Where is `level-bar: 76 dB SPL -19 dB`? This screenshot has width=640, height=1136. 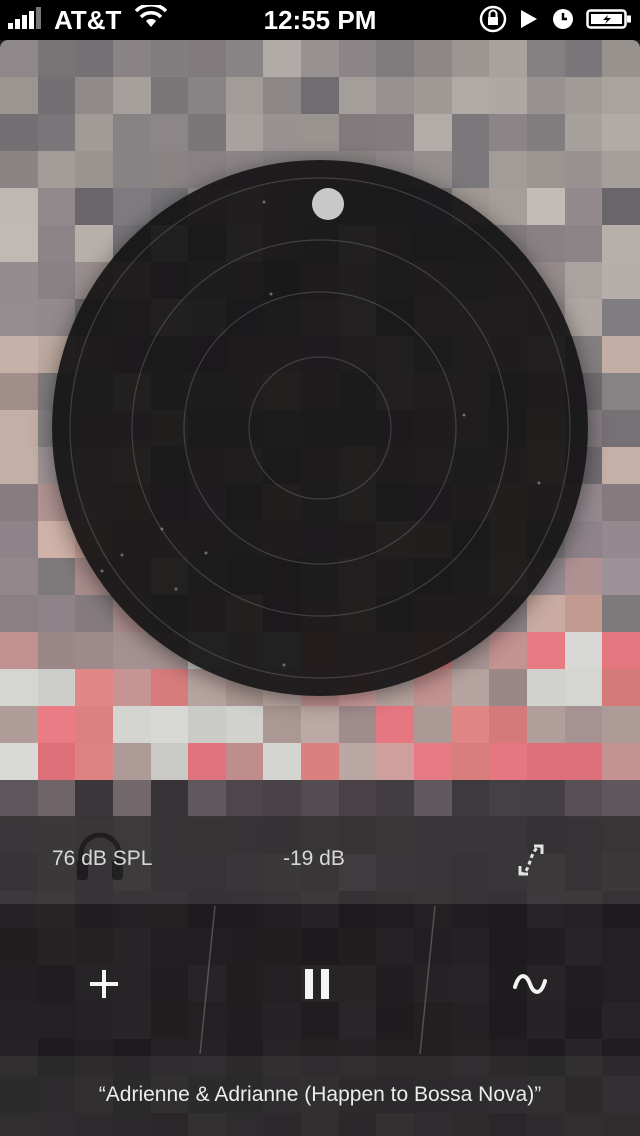
level-bar: 76 dB SPL -19 dB is located at coordinates (320, 860).